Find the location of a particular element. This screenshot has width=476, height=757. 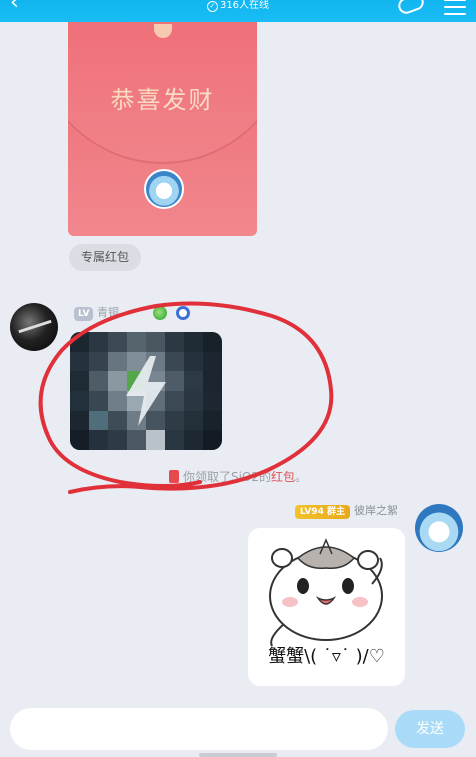

chat-header: ‹ ✓ 316人在线 is located at coordinates (238, 11).